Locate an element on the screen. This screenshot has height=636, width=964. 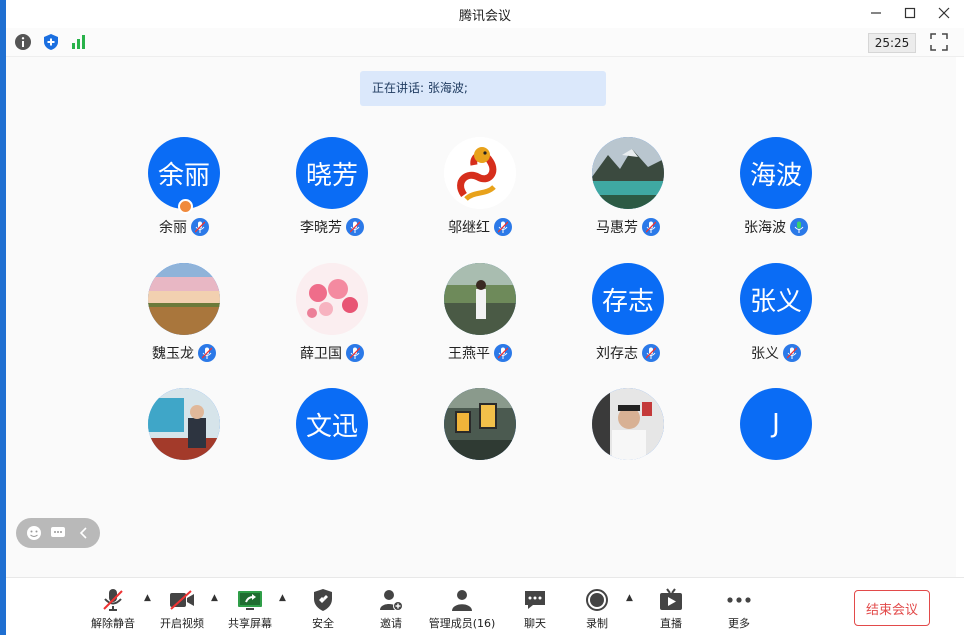
manage-members-button: 管理成员(16) is located at coordinates (462, 608).